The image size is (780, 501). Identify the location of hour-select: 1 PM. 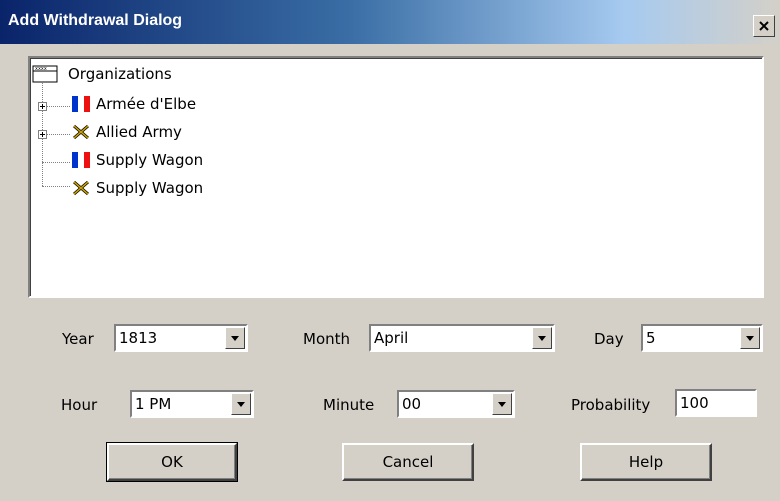
(192, 404).